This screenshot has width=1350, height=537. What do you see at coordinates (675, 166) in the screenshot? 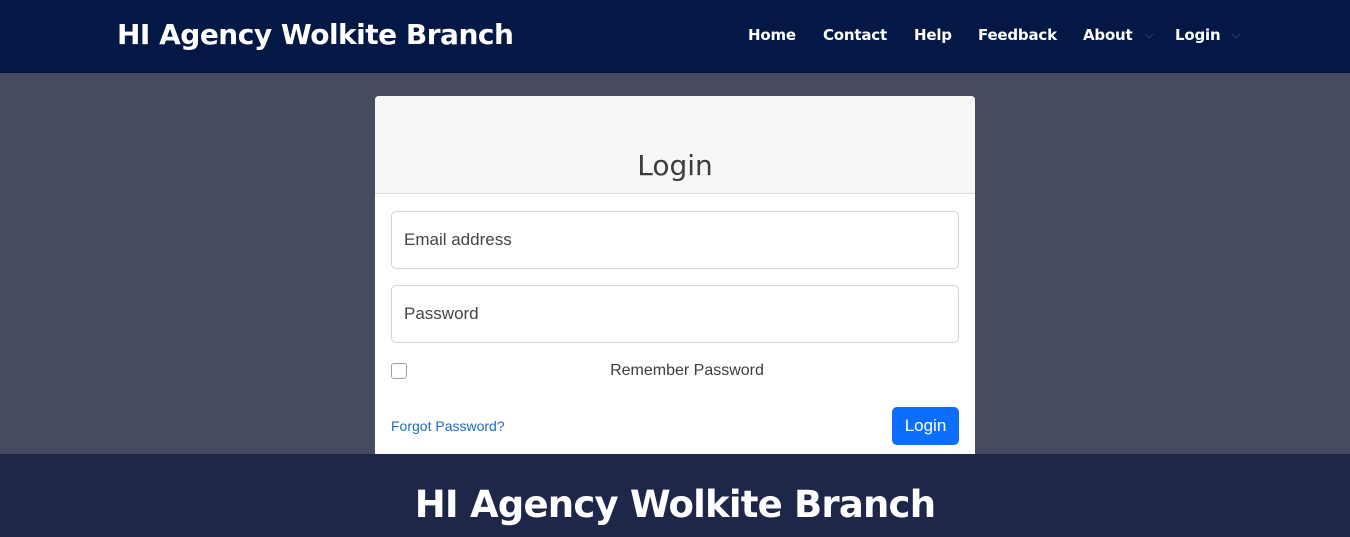
I see `login-title: Login` at bounding box center [675, 166].